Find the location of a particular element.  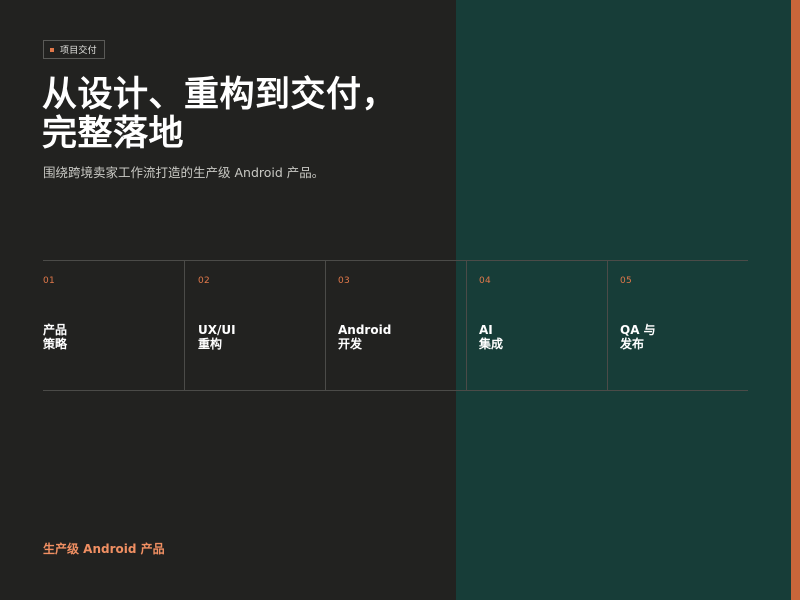

step-label-line-1: Android is located at coordinates (365, 330).